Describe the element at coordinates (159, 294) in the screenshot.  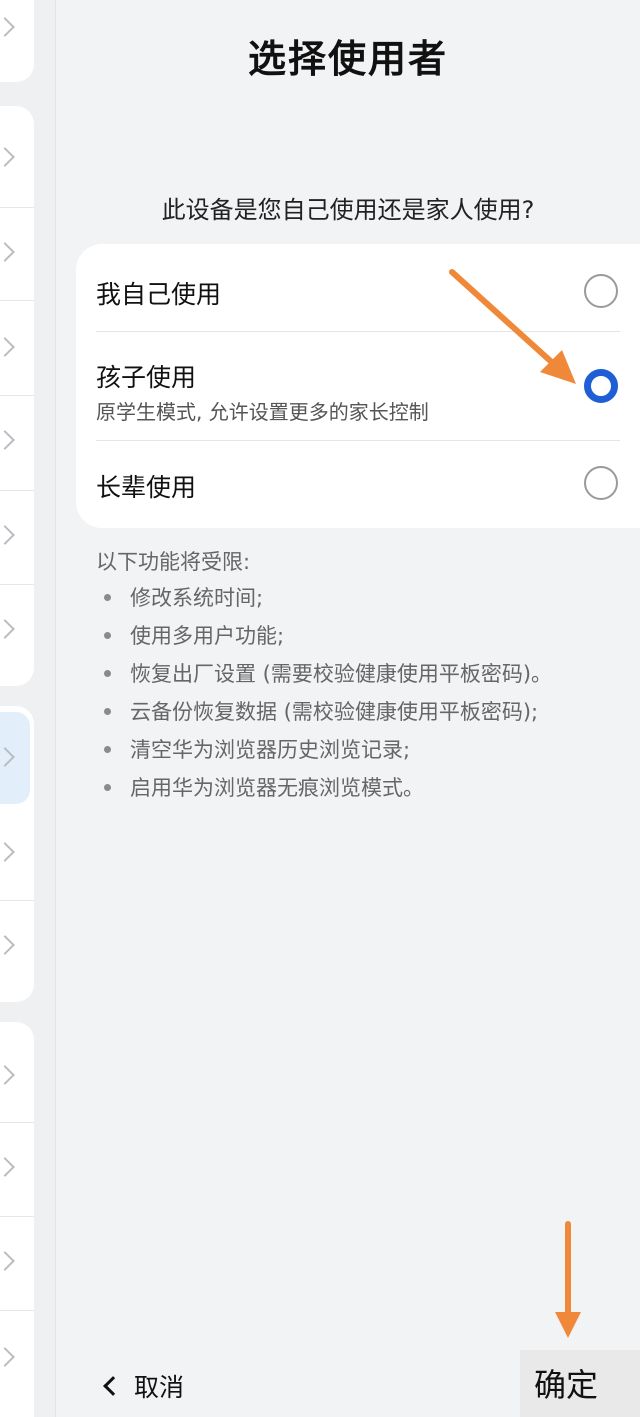
I see `option-label: 我自己使用` at that location.